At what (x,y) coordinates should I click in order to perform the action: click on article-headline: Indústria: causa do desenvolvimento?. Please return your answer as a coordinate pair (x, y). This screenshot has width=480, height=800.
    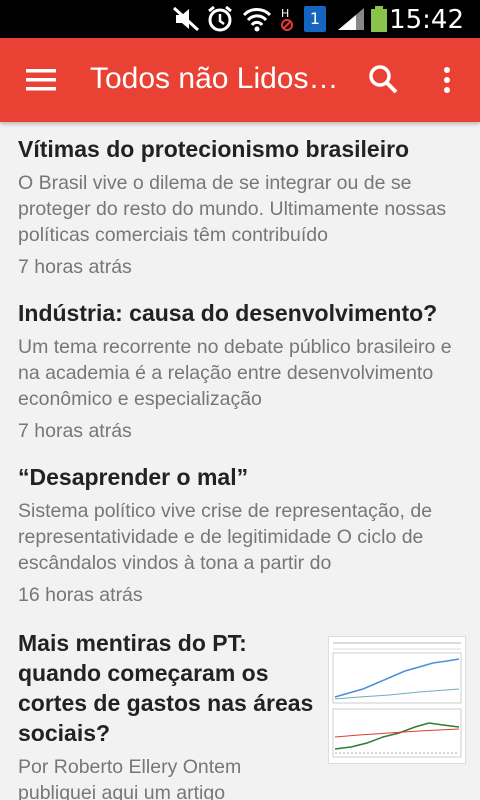
    Looking at the image, I should click on (228, 313).